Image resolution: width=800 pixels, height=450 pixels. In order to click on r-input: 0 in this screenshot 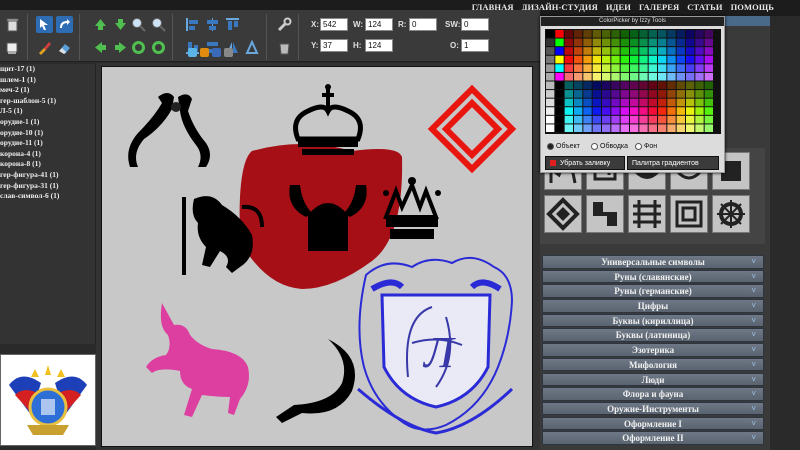, I will do `click(423, 24)`.